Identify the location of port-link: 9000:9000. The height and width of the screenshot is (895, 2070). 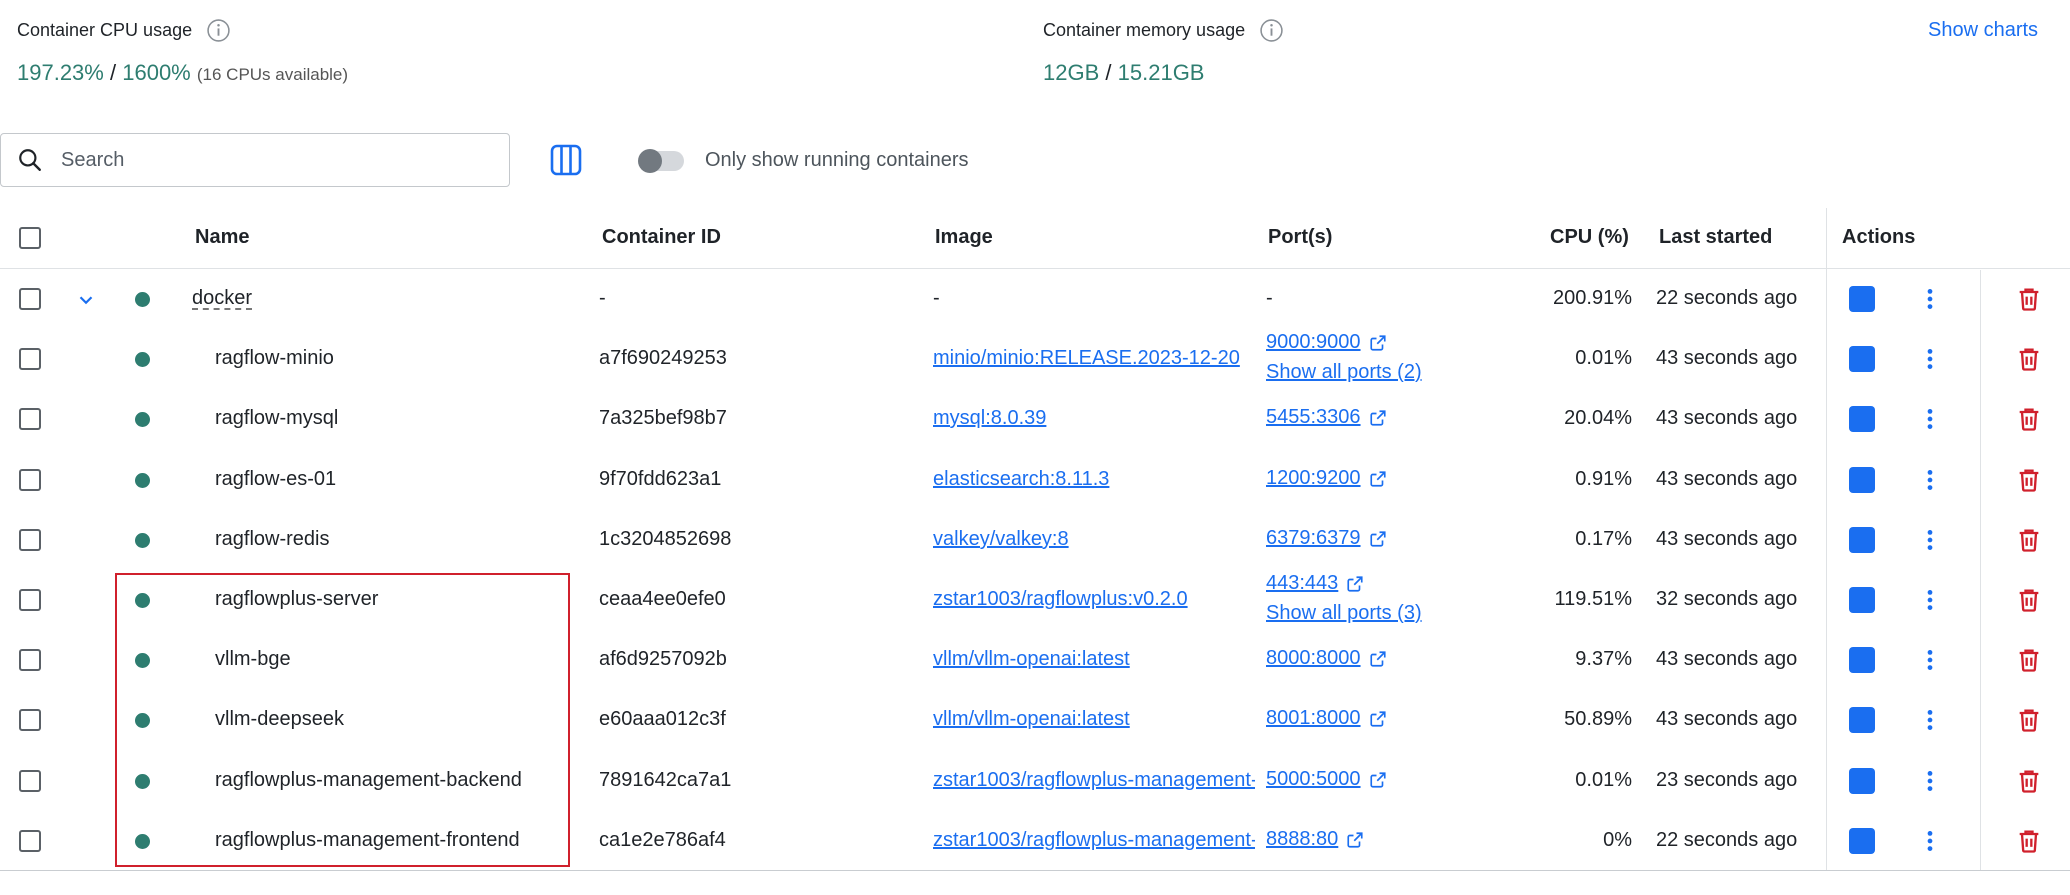
(1313, 342).